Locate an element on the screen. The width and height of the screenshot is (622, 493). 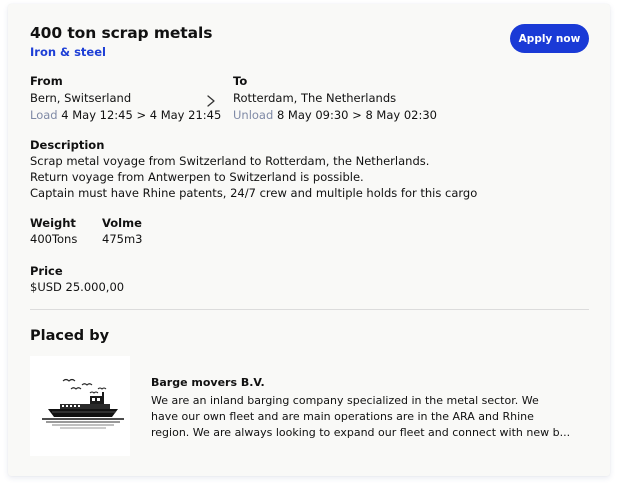
price-value: $USD 25.000,00 is located at coordinates (77, 287).